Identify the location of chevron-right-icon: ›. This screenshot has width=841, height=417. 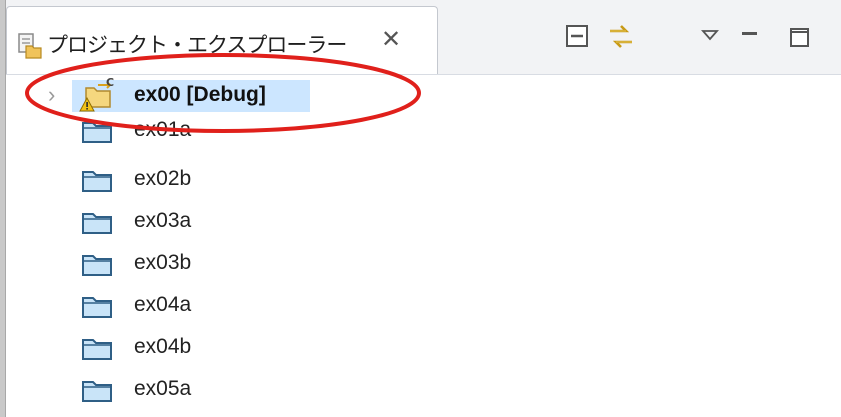
(51, 95).